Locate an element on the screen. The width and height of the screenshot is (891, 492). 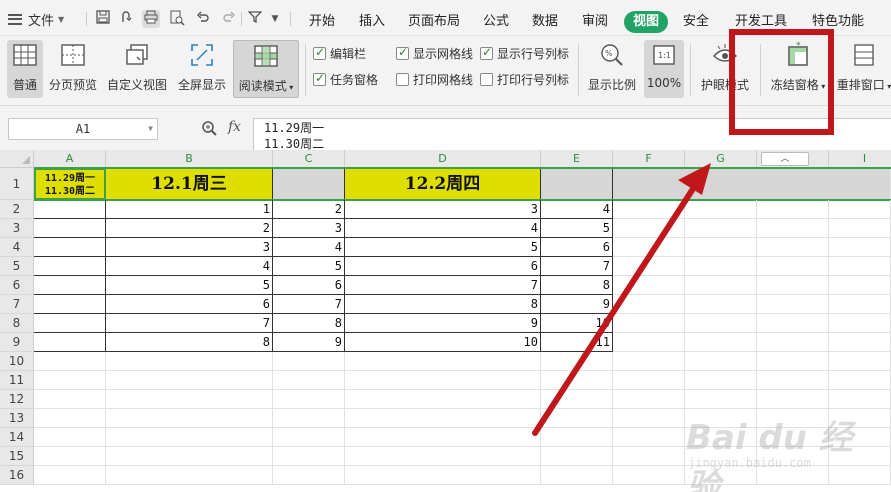
watermark-url: jingyan.baidu.com is located at coordinates (749, 463).